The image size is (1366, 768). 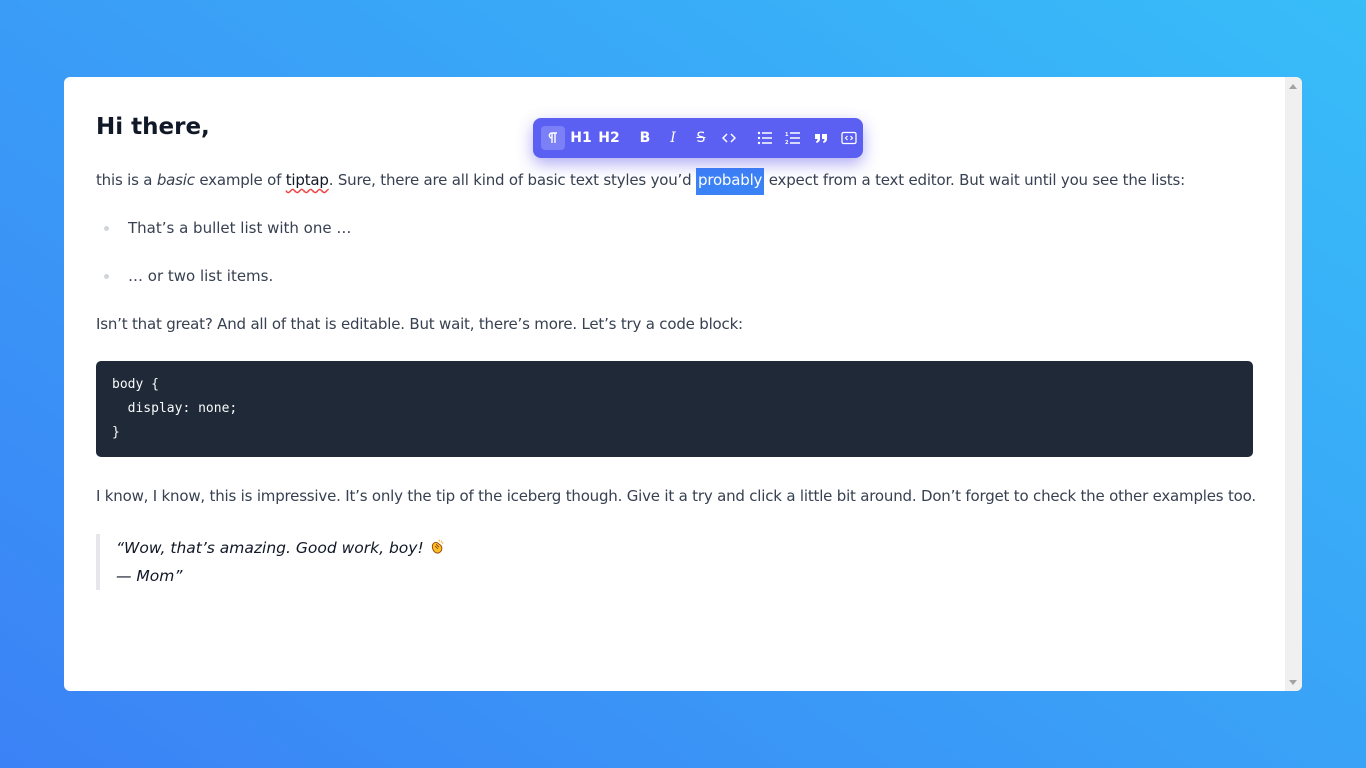 I want to click on floating-format-toolbar: H1 H2 B I S 12, so click(x=698, y=138).